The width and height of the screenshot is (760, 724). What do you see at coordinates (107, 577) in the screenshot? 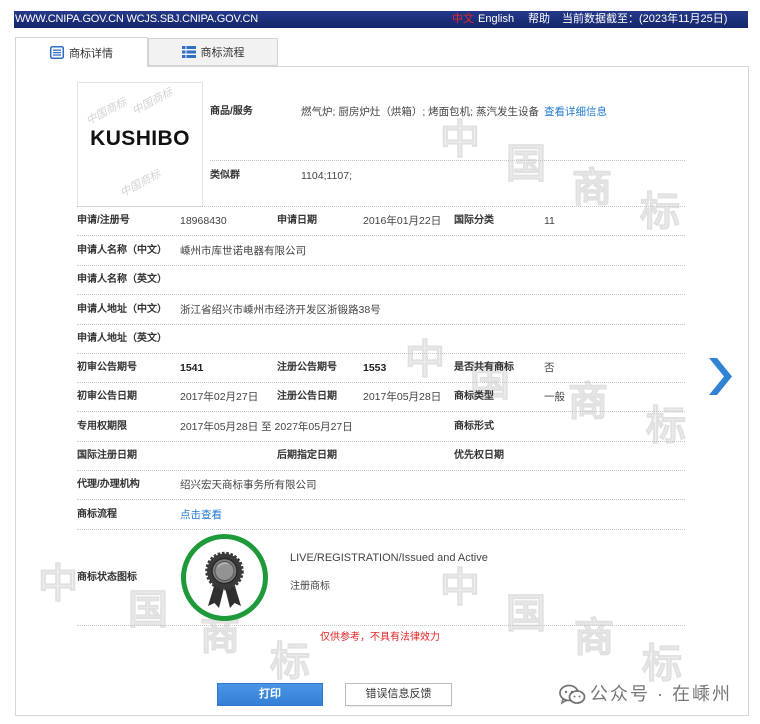
I see `field-label: 商标状态图标` at bounding box center [107, 577].